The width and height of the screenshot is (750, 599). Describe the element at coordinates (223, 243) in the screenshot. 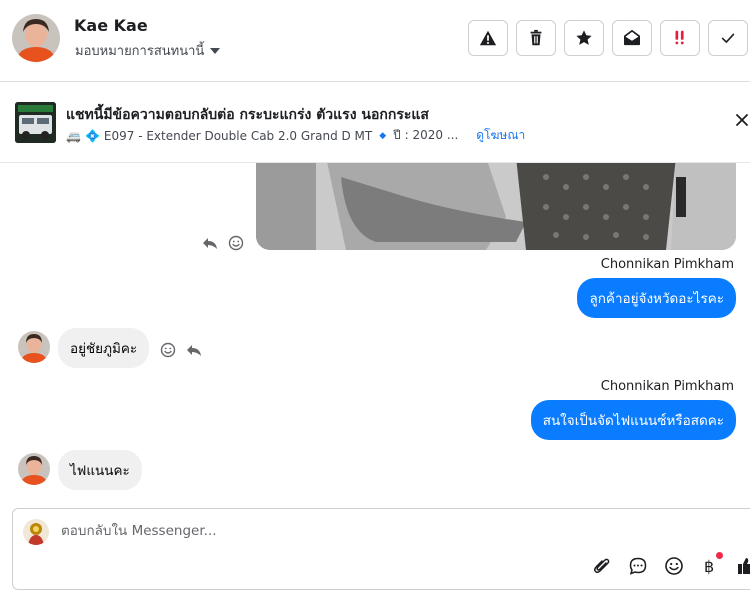

I see `image-message-actions` at that location.